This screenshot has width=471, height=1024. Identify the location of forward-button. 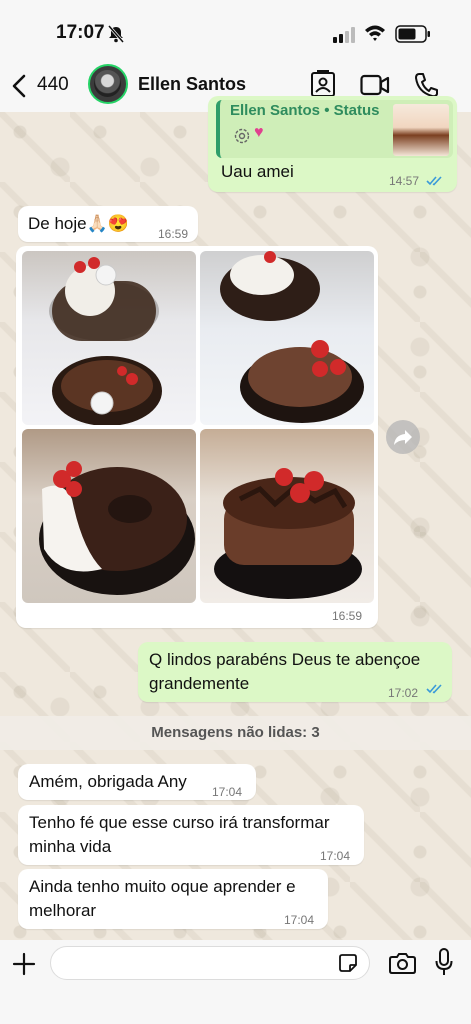
(403, 437).